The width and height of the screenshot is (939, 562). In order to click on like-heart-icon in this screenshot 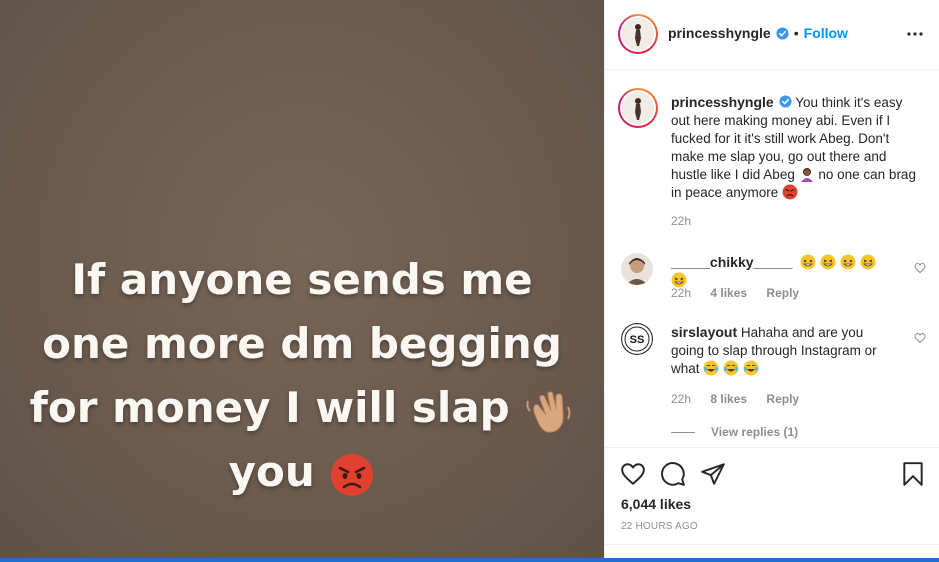, I will do `click(633, 474)`.